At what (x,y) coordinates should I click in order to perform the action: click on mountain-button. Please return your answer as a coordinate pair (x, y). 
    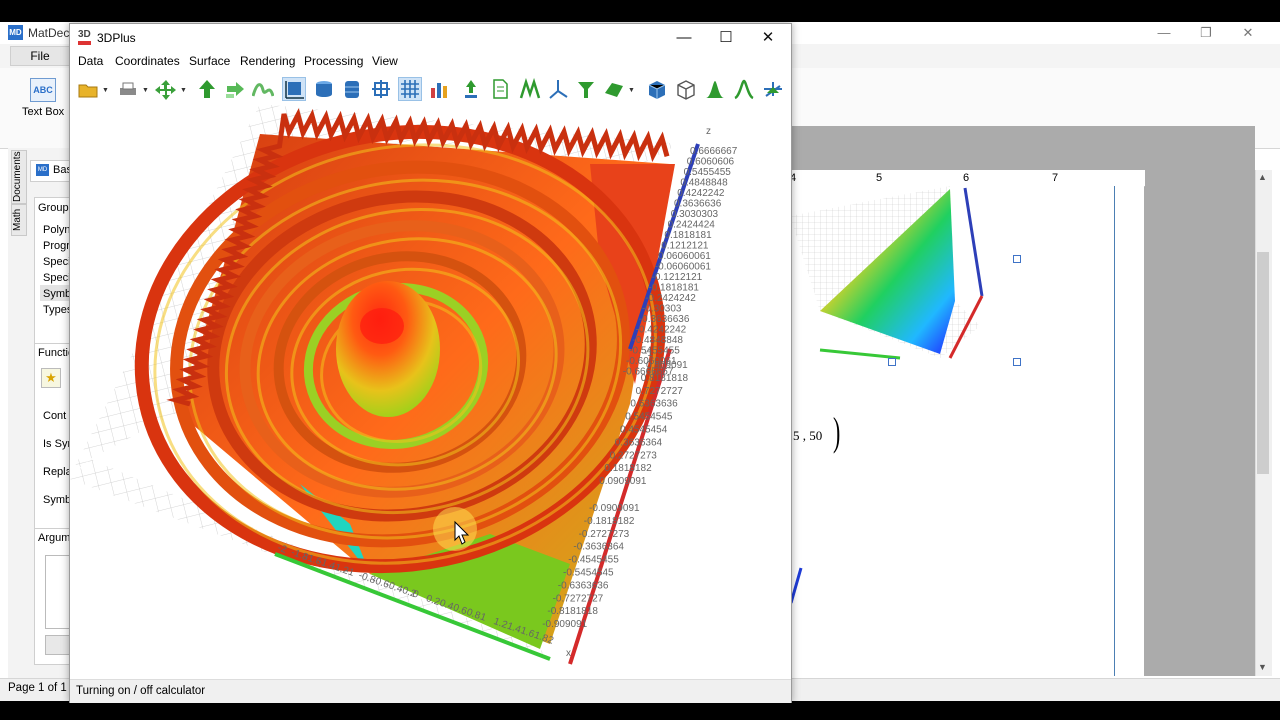
    Looking at the image, I should click on (715, 89).